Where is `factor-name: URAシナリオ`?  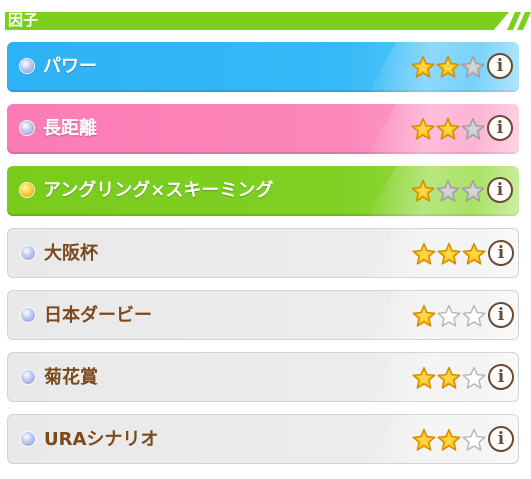
factor-name: URAシナリオ is located at coordinates (101, 439).